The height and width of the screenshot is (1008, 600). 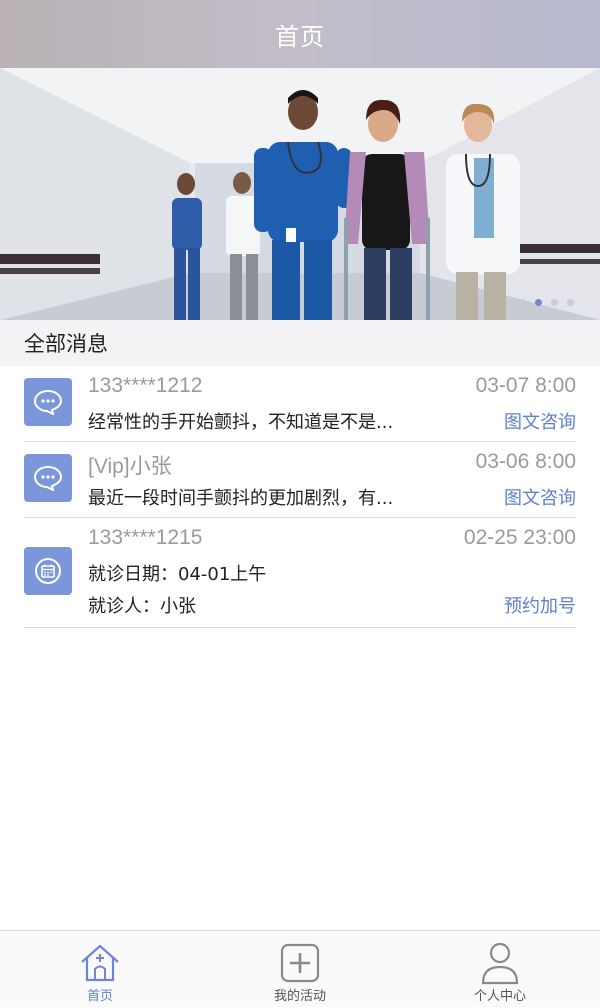 What do you see at coordinates (500, 963) in the screenshot?
I see `user-icon` at bounding box center [500, 963].